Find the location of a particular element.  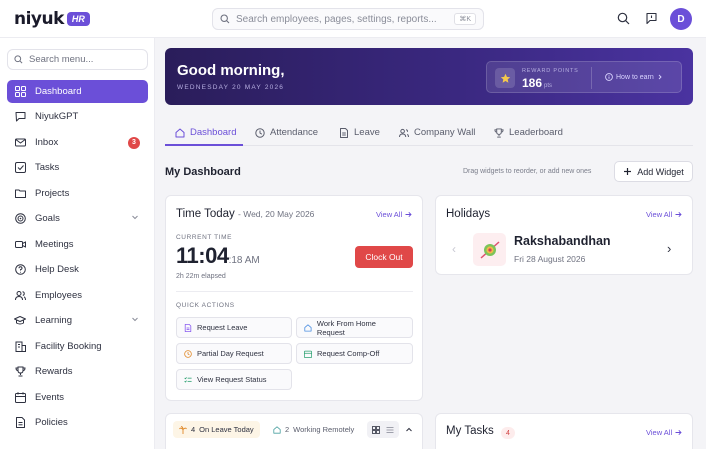

clock-icon is located at coordinates (260, 132).